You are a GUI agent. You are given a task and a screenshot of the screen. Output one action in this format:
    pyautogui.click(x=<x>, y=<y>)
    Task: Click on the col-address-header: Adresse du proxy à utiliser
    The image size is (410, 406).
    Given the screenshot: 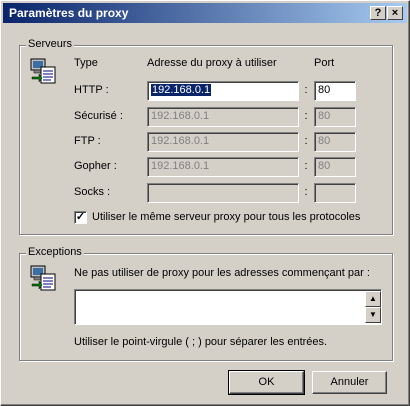 What is the action you would take?
    pyautogui.click(x=212, y=63)
    